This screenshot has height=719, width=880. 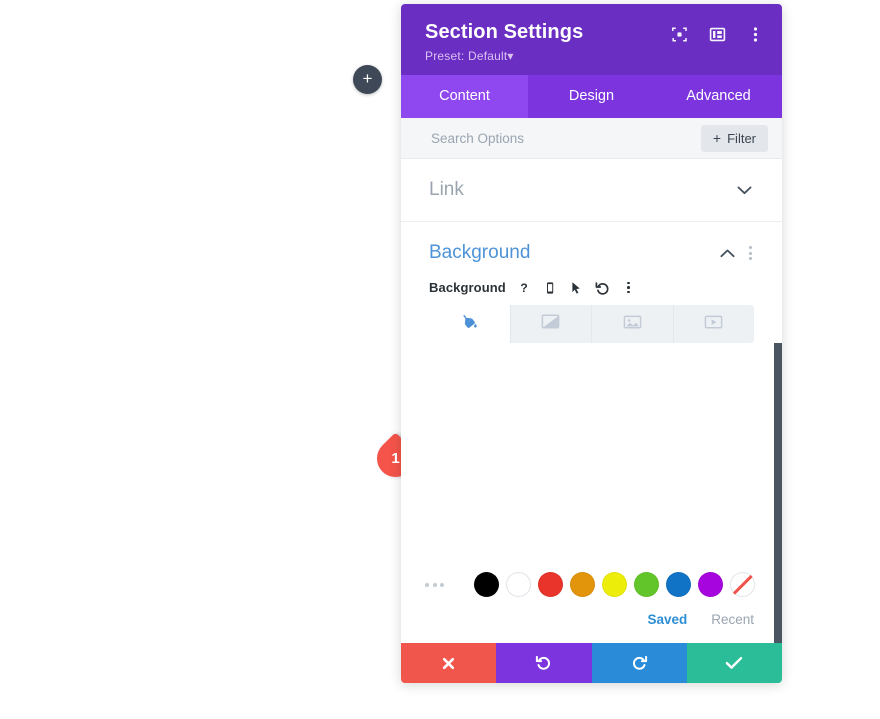 I want to click on swatch-purple, so click(x=710, y=584).